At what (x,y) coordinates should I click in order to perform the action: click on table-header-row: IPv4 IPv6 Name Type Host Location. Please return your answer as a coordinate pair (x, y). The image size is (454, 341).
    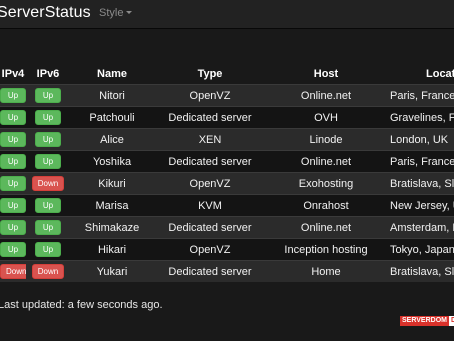
    Looking at the image, I should click on (227, 74).